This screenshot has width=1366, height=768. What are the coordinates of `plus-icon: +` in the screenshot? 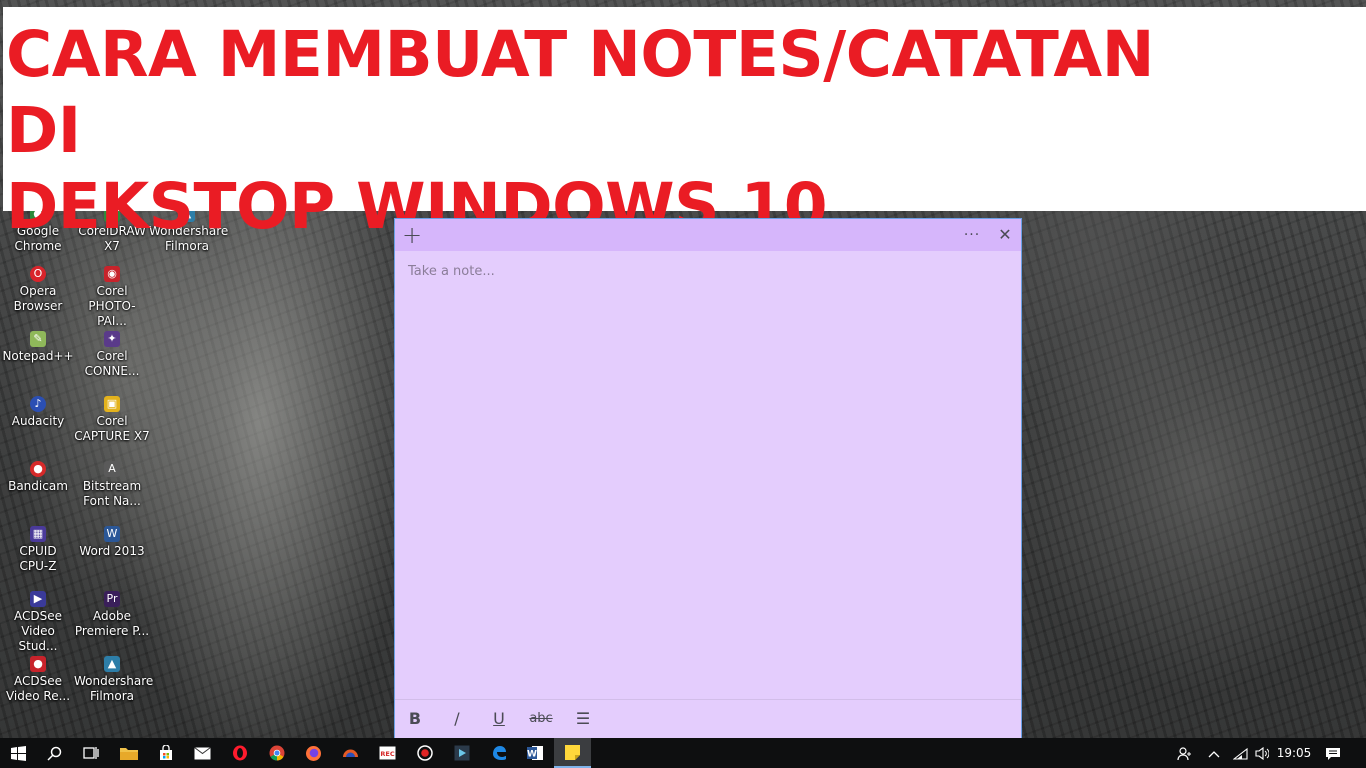 It's located at (412, 235).